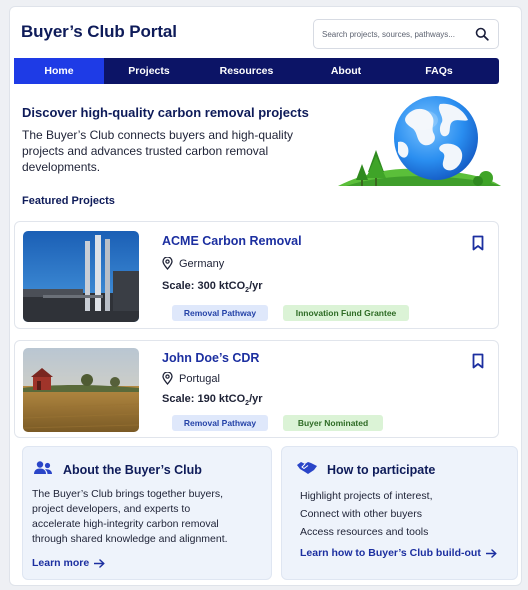 This screenshot has height=590, width=528. Describe the element at coordinates (81, 276) in the screenshot. I see `project-image-industrial` at that location.